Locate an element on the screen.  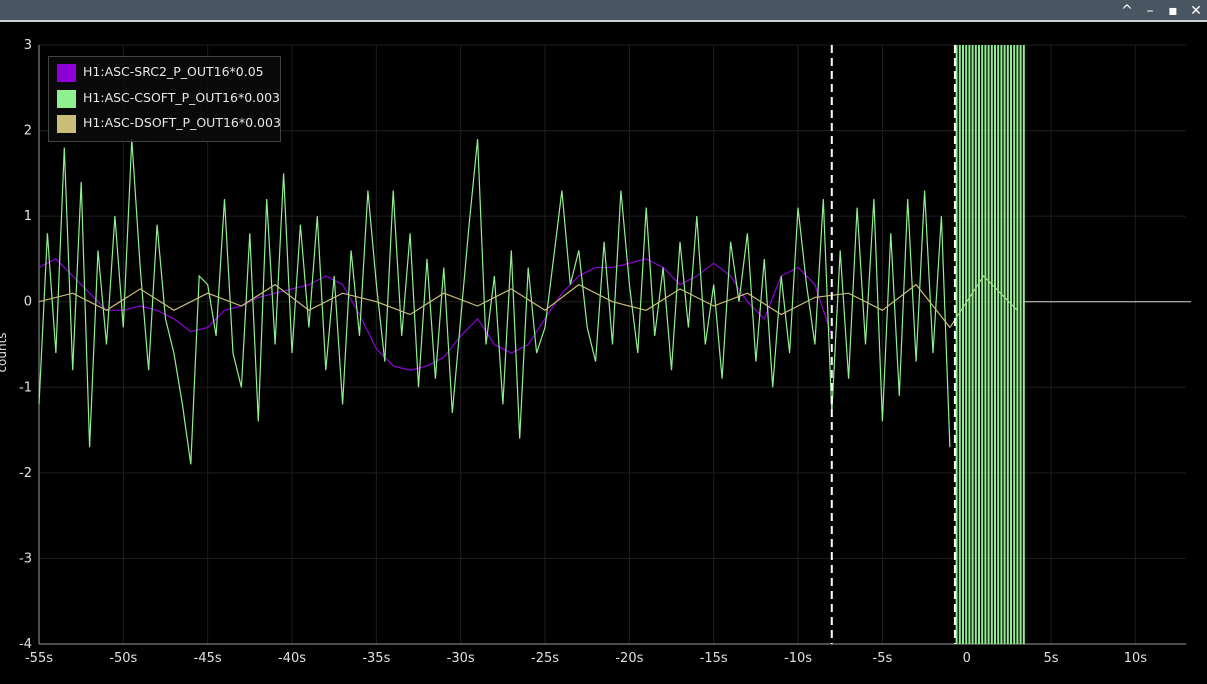
y-tick-label: 0 is located at coordinates (28, 302).